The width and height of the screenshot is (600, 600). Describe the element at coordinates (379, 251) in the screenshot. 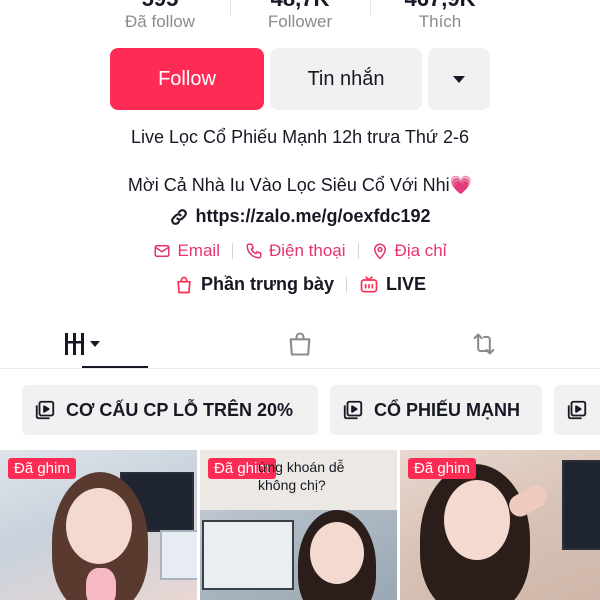

I see `location-icon` at that location.